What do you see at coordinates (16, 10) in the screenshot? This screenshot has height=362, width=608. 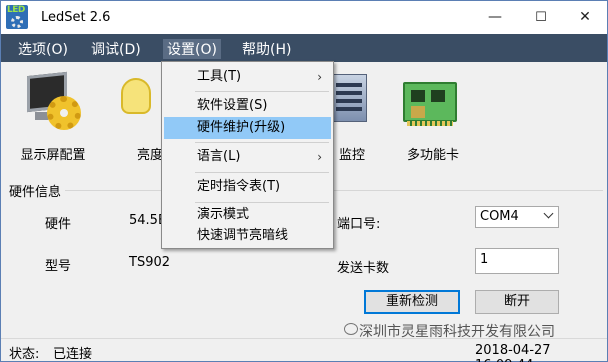 I see `app-logo-text: LED` at bounding box center [16, 10].